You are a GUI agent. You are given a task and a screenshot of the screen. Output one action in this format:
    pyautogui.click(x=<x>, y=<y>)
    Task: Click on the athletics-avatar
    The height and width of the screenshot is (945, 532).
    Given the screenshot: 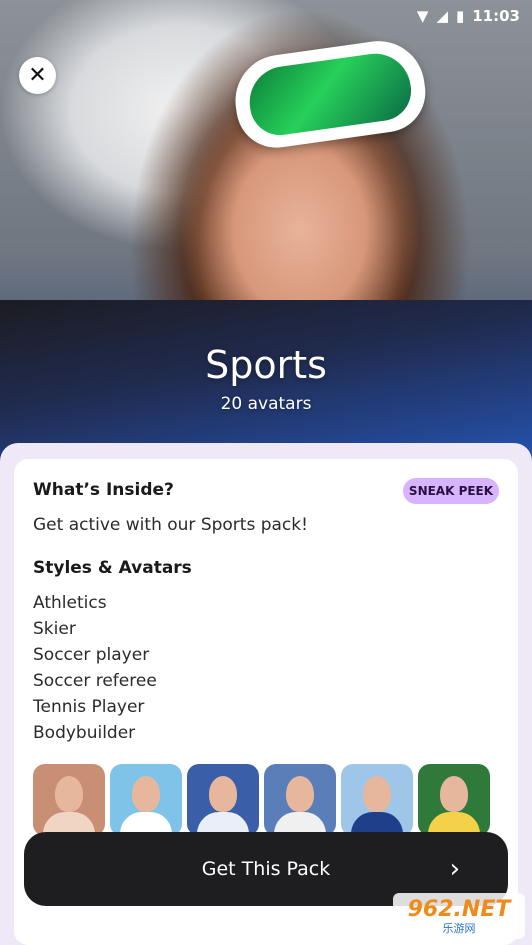 What is the action you would take?
    pyautogui.click(x=69, y=800)
    